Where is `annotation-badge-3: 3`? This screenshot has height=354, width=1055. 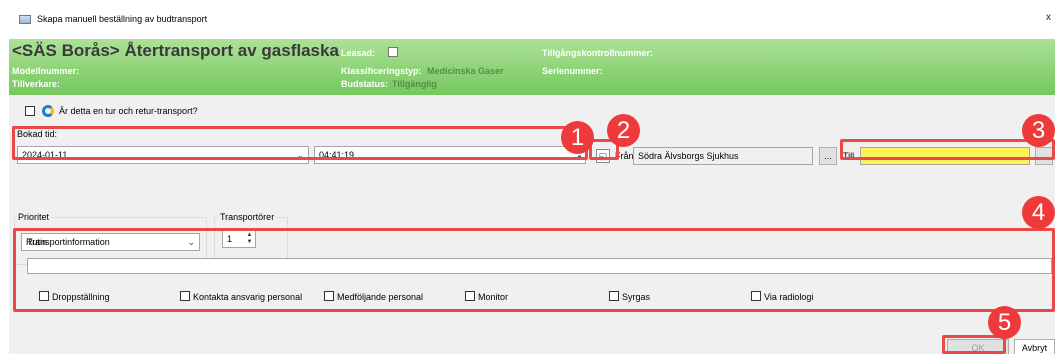
annotation-badge-3: 3 is located at coordinates (1038, 130).